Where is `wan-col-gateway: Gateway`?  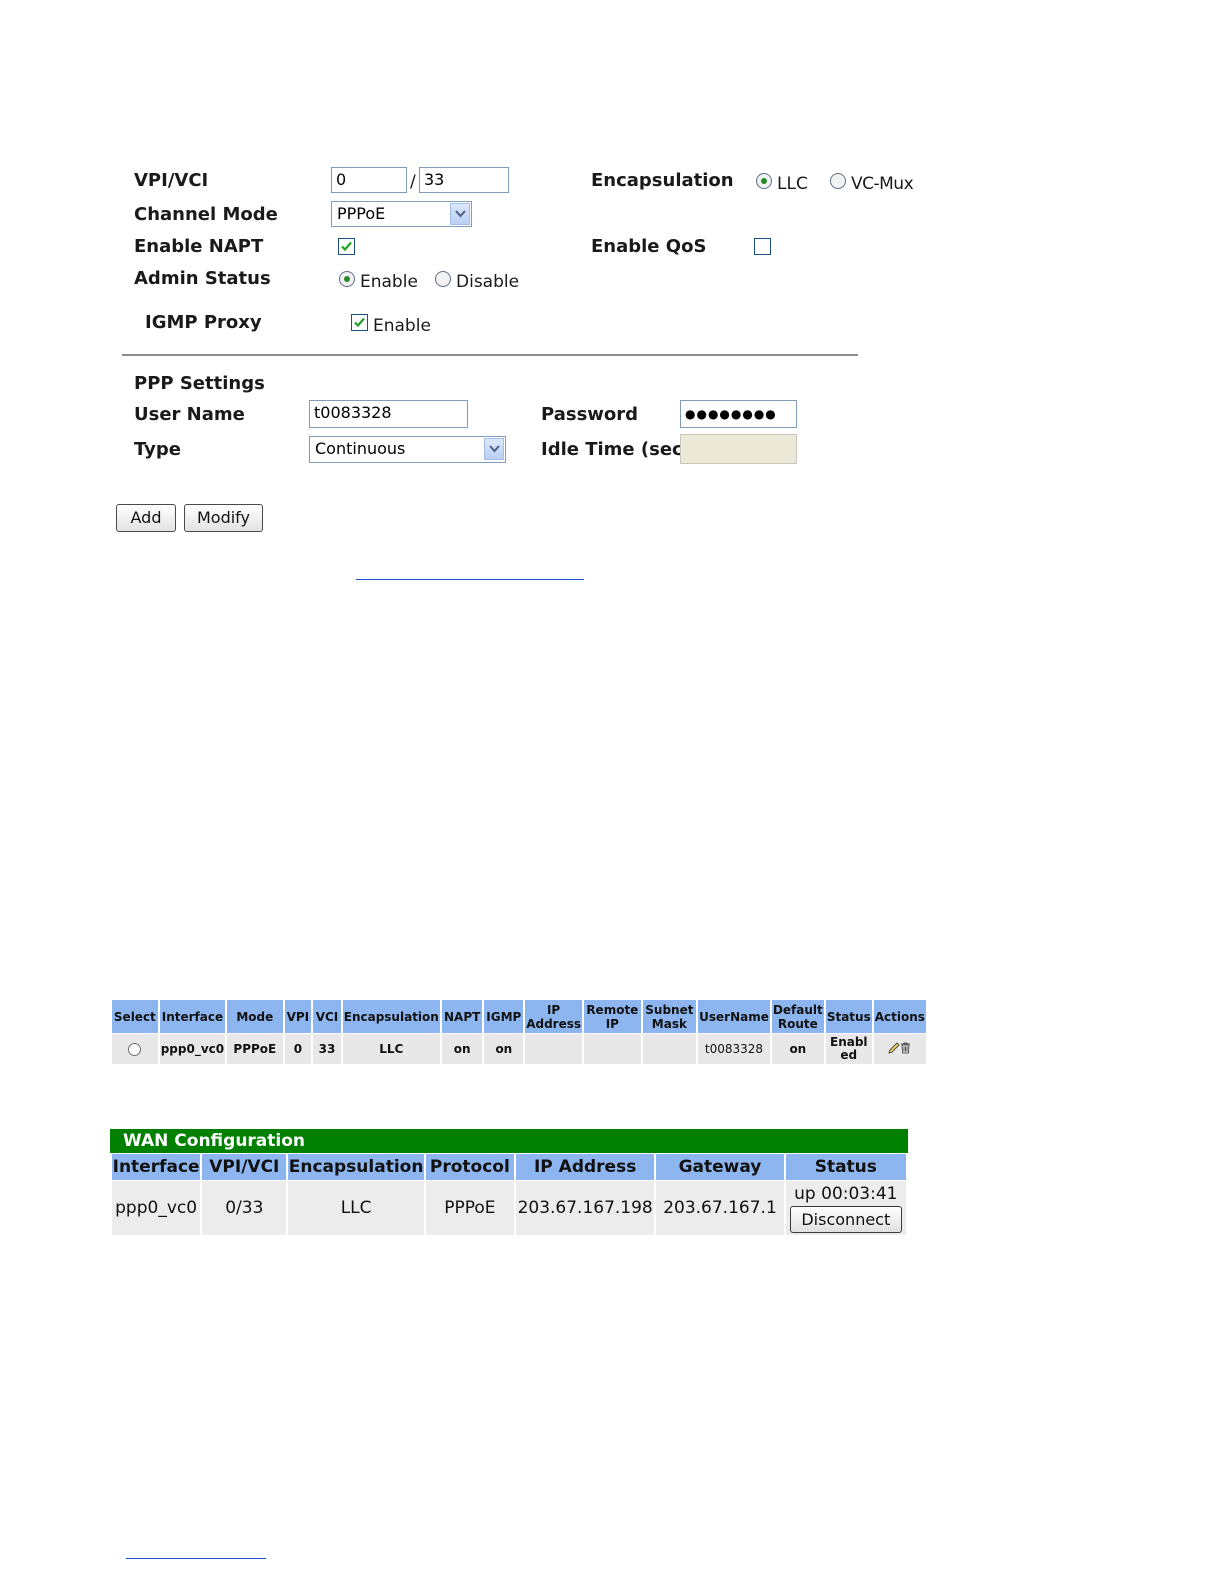 wan-col-gateway: Gateway is located at coordinates (720, 1167).